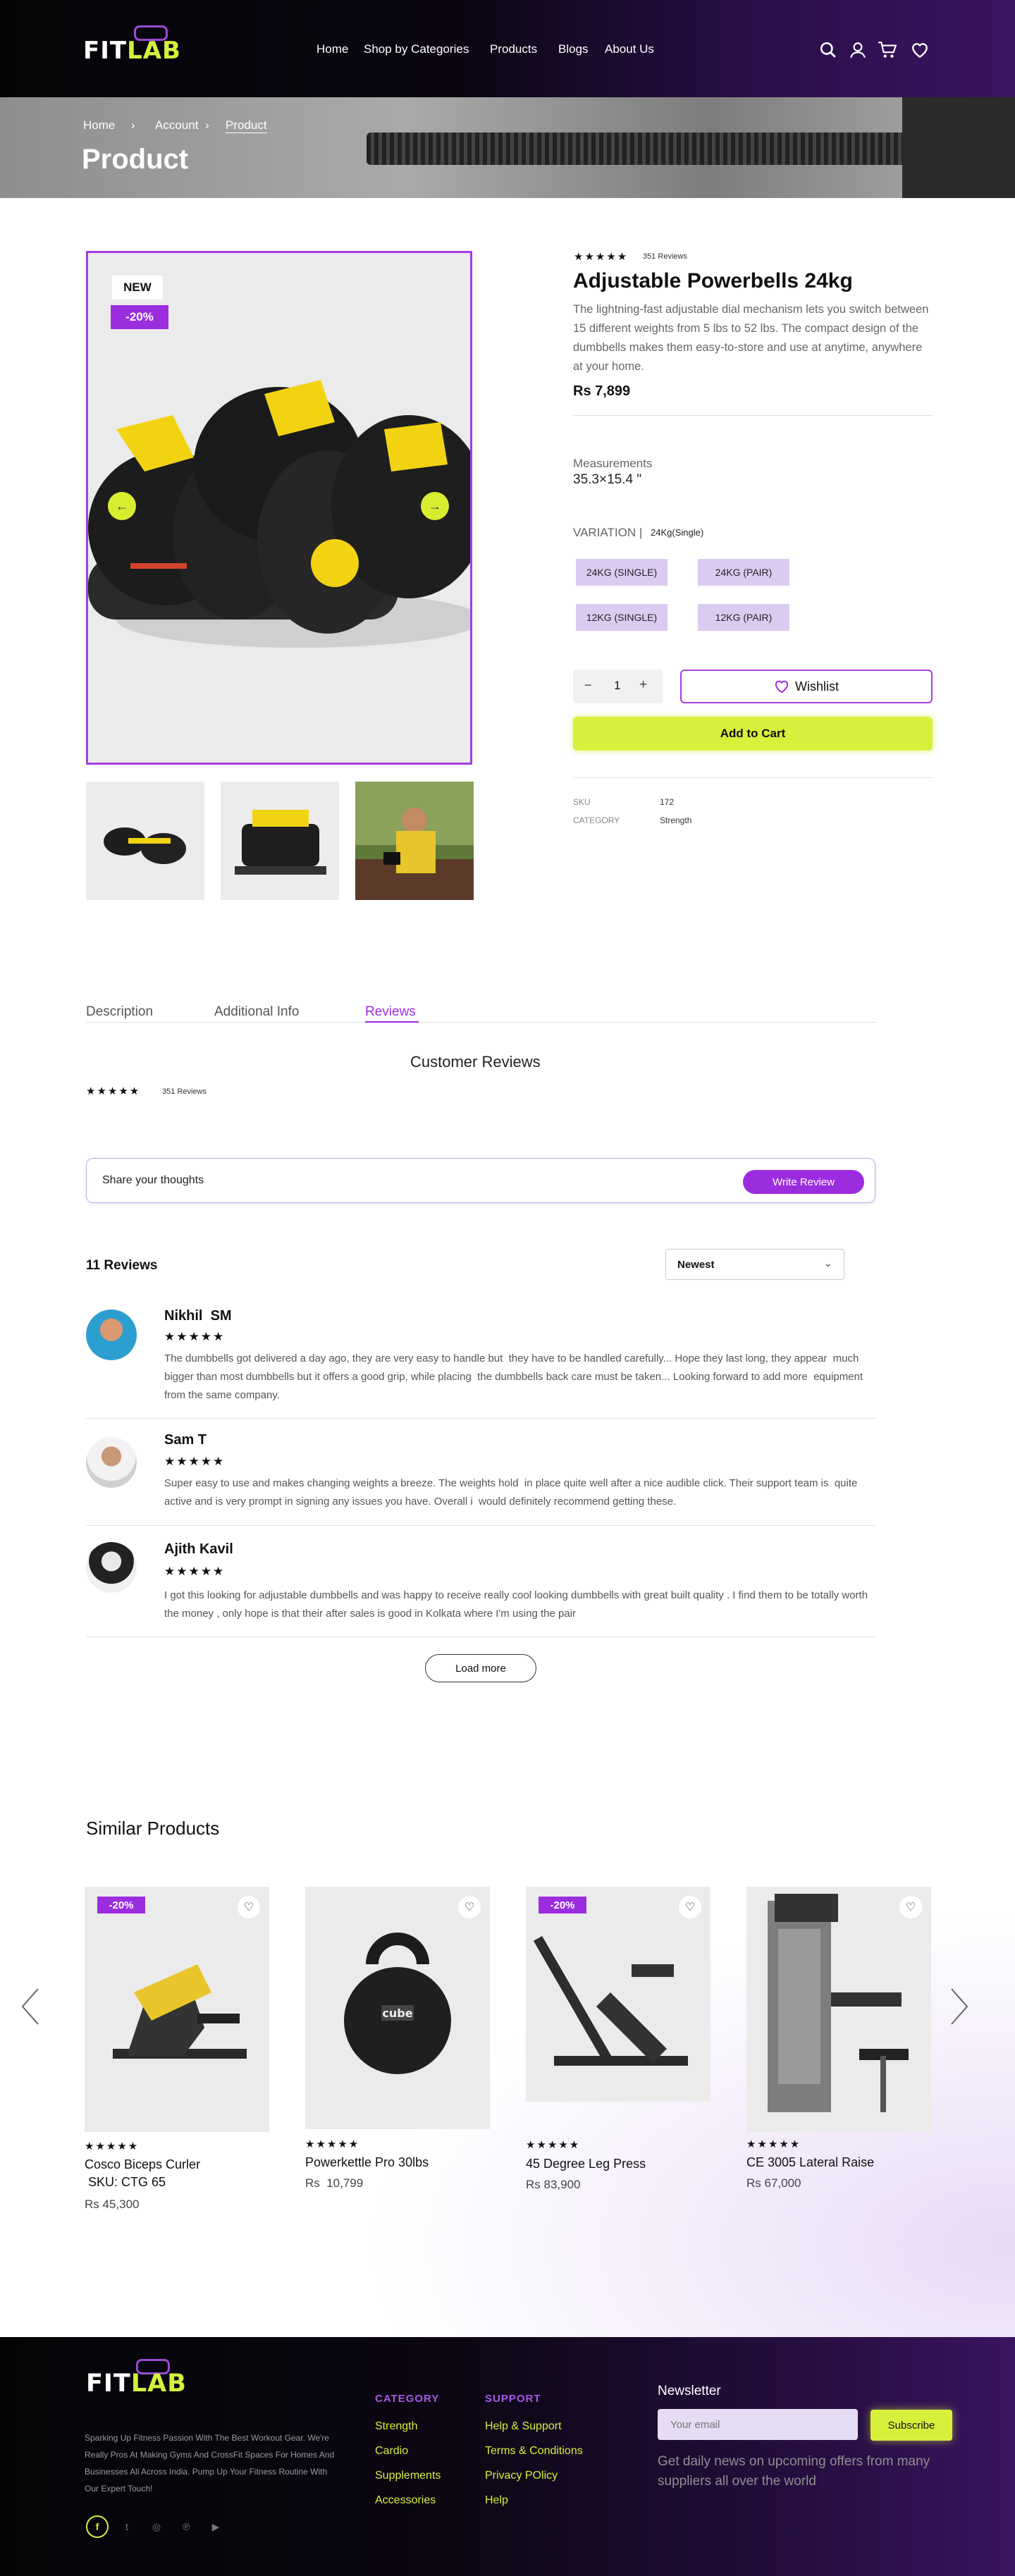  I want to click on newsletter-email-input, so click(758, 2424).